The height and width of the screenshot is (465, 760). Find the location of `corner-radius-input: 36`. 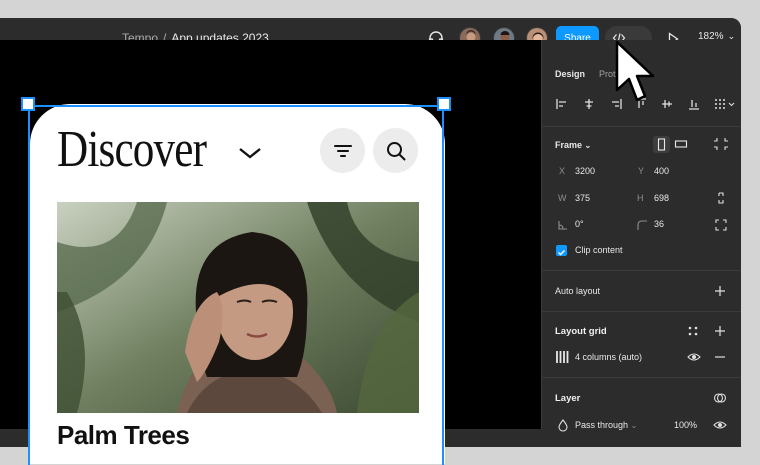

corner-radius-input: 36 is located at coordinates (659, 224).